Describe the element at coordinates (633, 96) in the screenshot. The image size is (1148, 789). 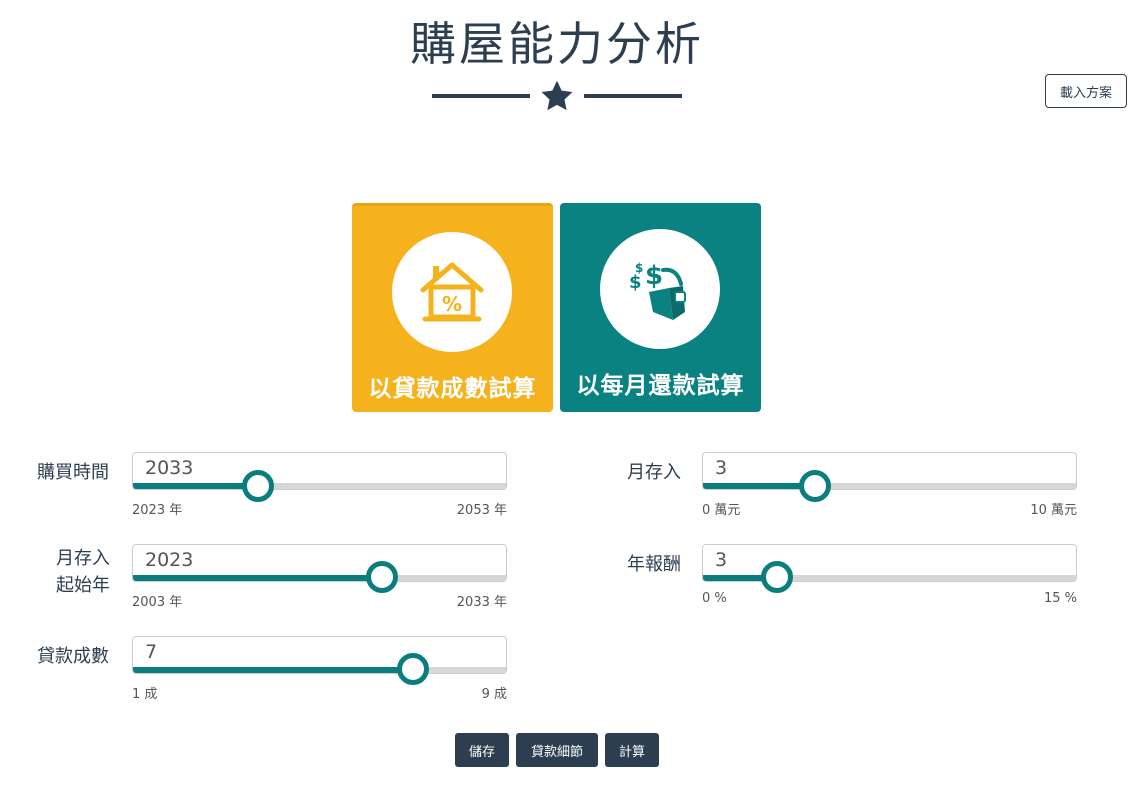
I see `divider-line-right` at that location.